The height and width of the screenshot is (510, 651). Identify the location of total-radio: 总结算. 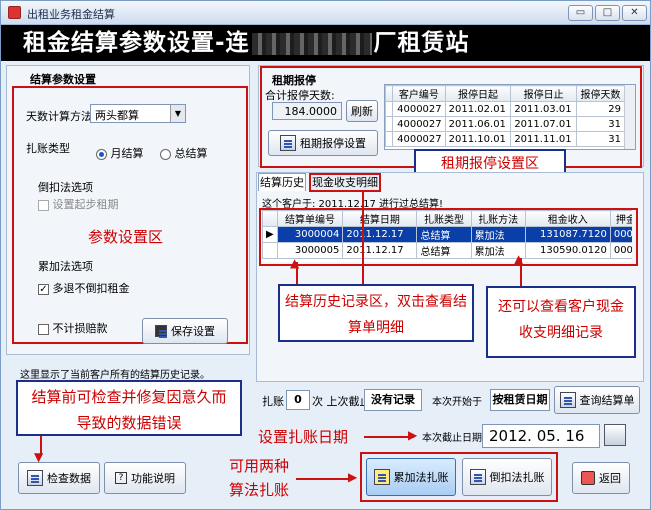
(184, 153).